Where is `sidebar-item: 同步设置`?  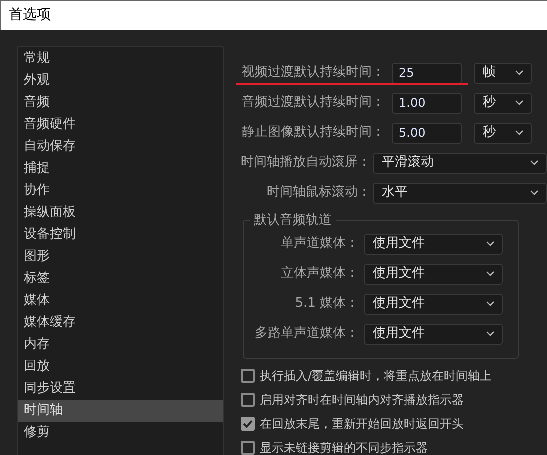
sidebar-item: 同步设置 is located at coordinates (120, 389).